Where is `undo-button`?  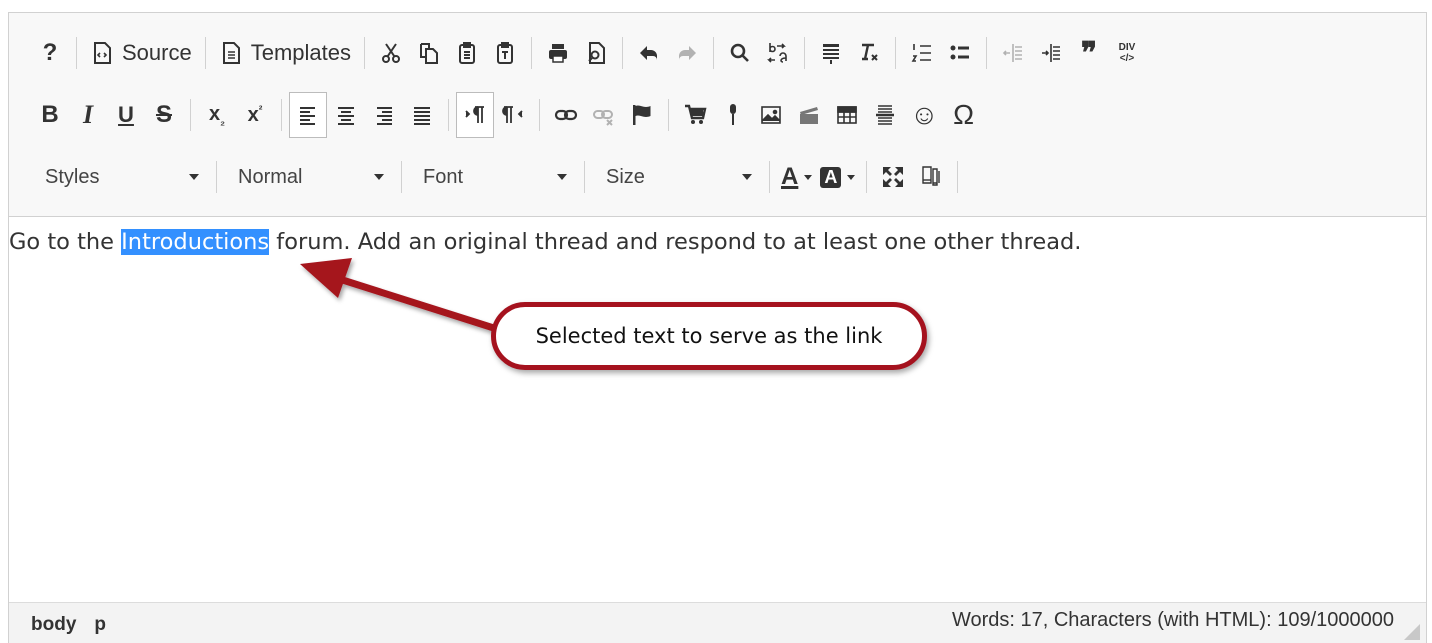
undo-button is located at coordinates (649, 53).